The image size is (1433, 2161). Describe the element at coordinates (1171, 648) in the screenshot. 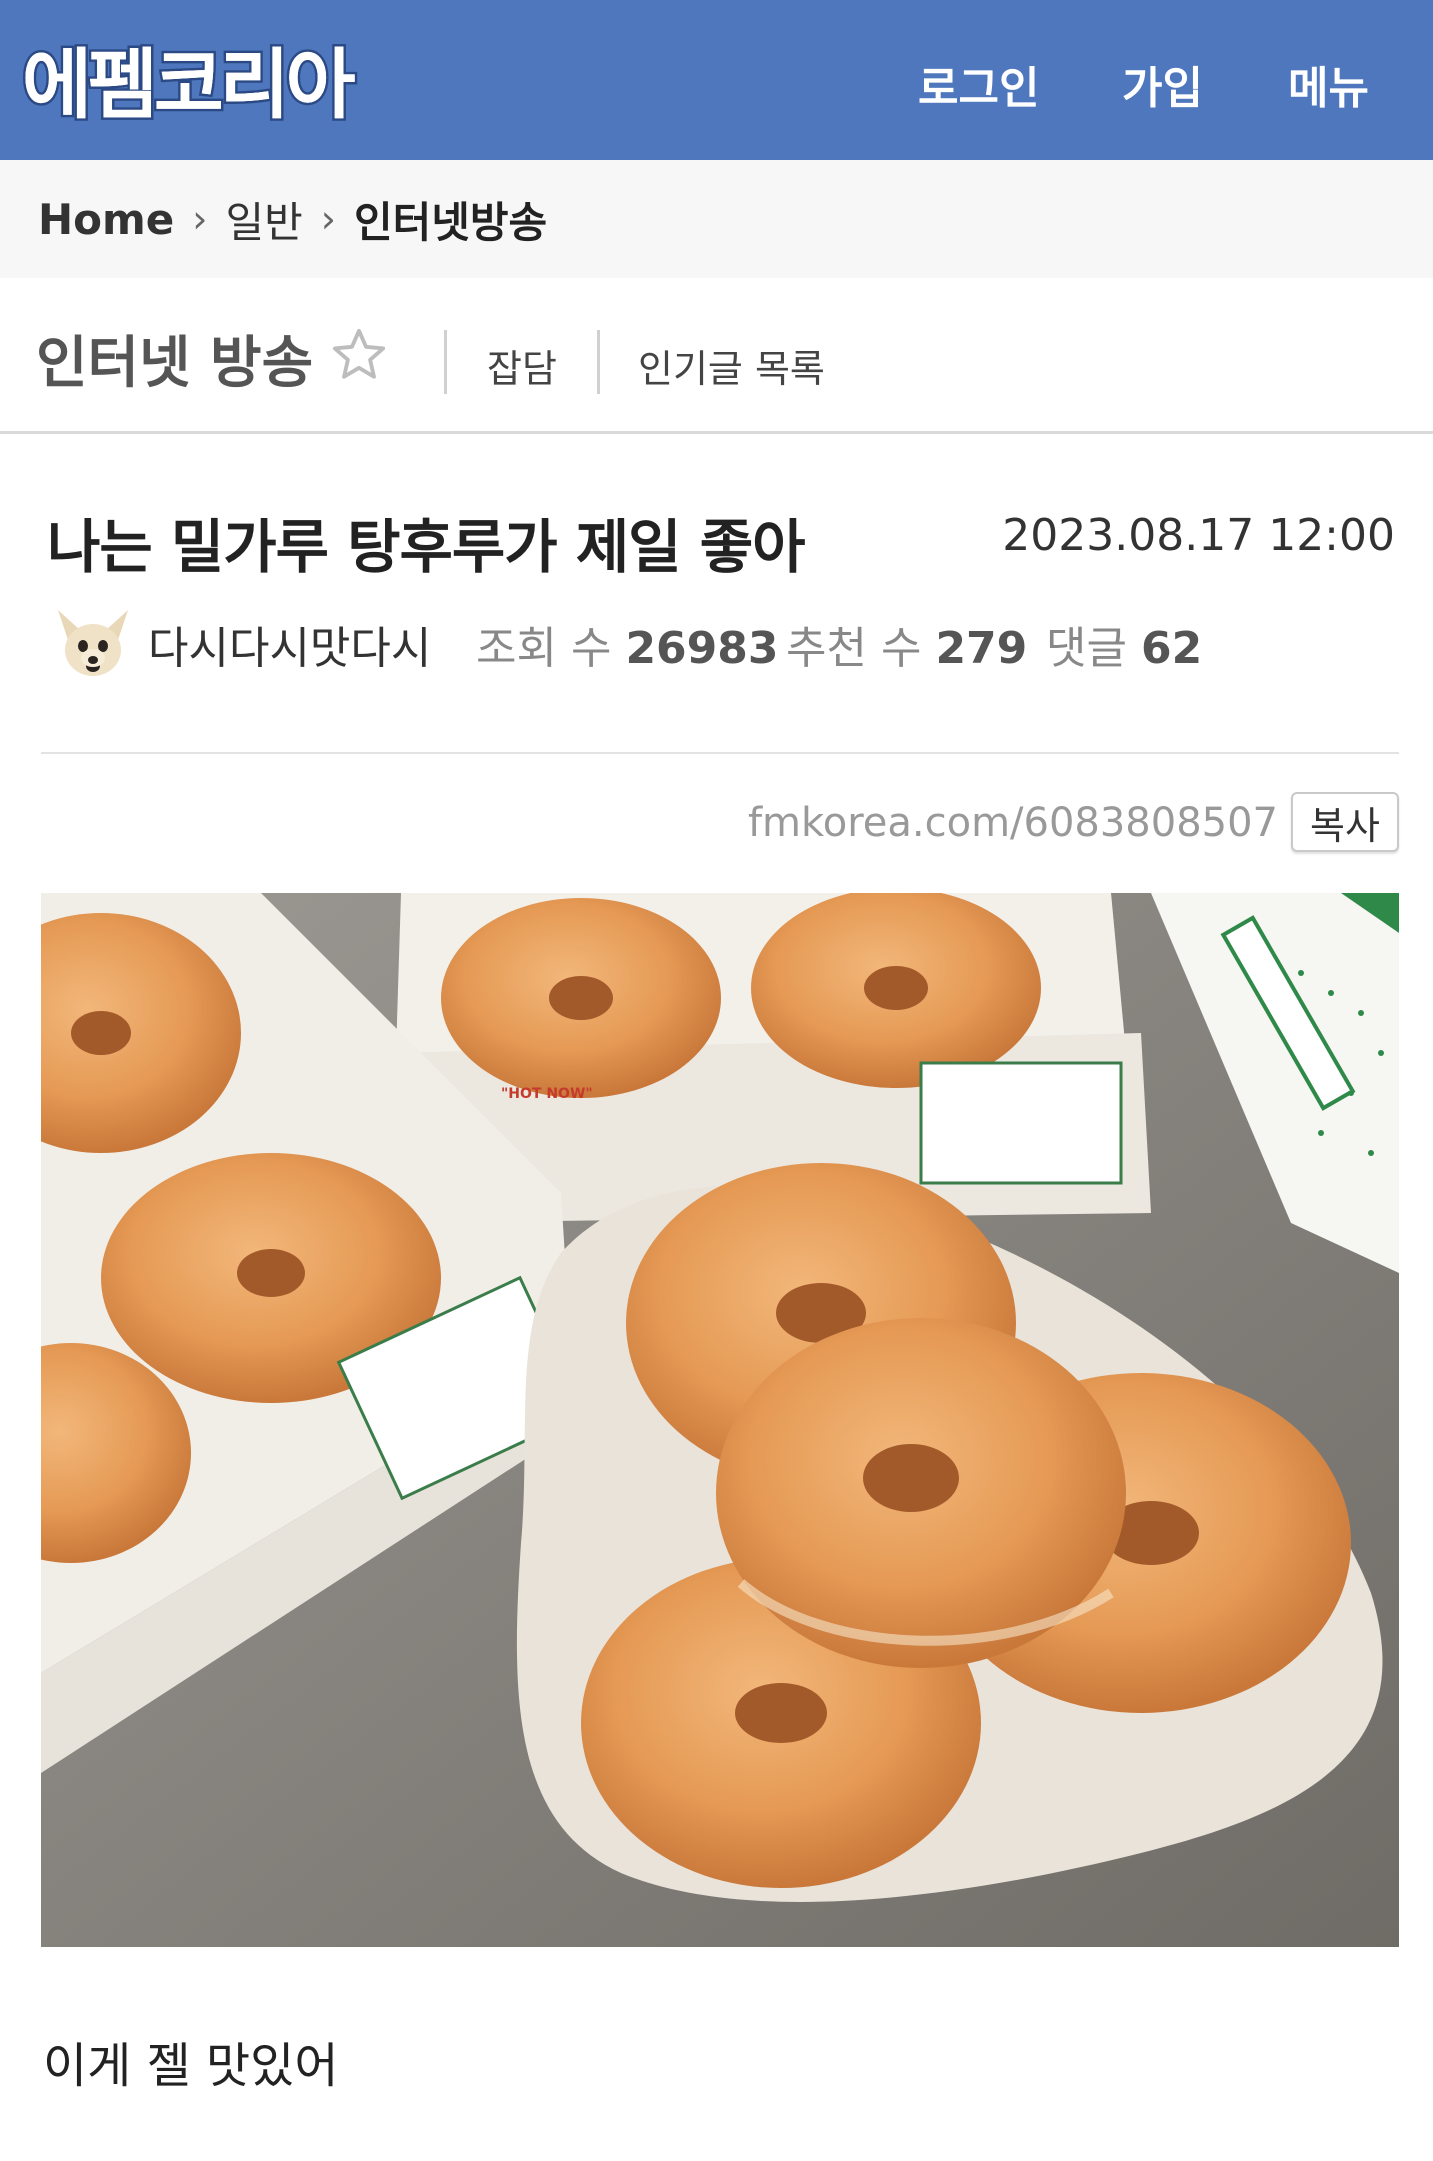

I see `comment-count-value: 62` at that location.